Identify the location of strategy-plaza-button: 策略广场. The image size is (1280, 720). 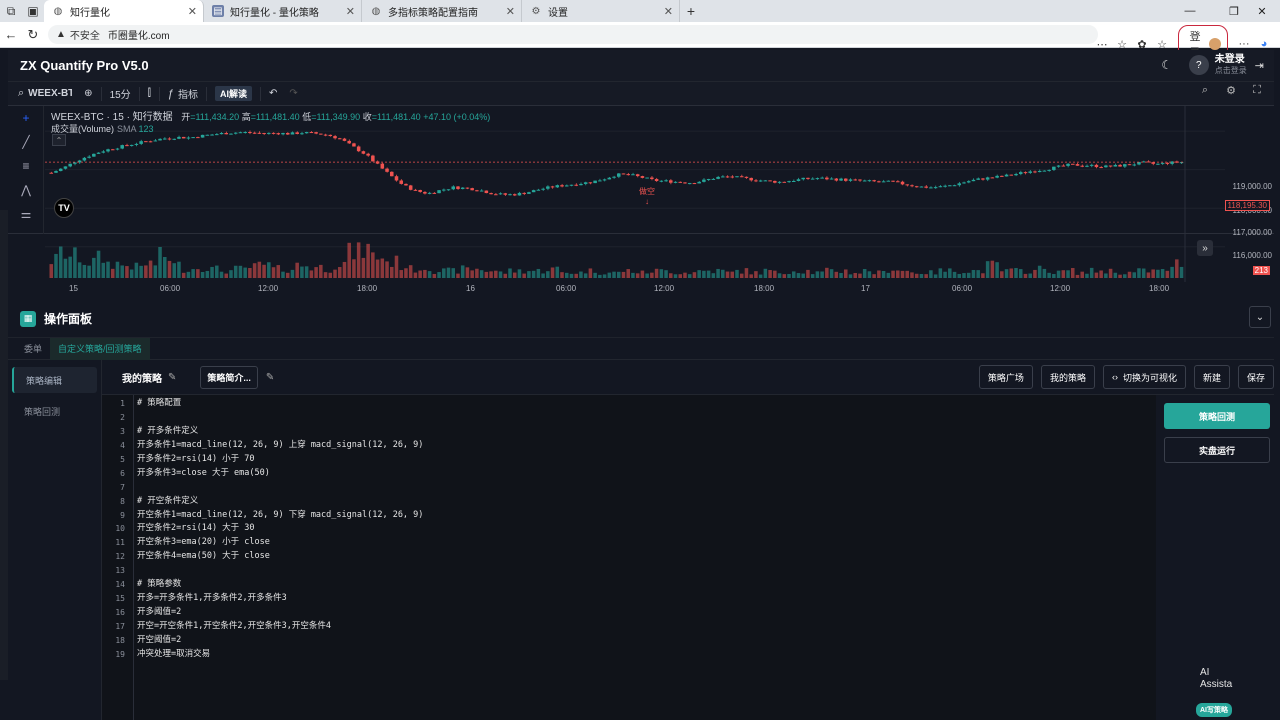
(1005, 377).